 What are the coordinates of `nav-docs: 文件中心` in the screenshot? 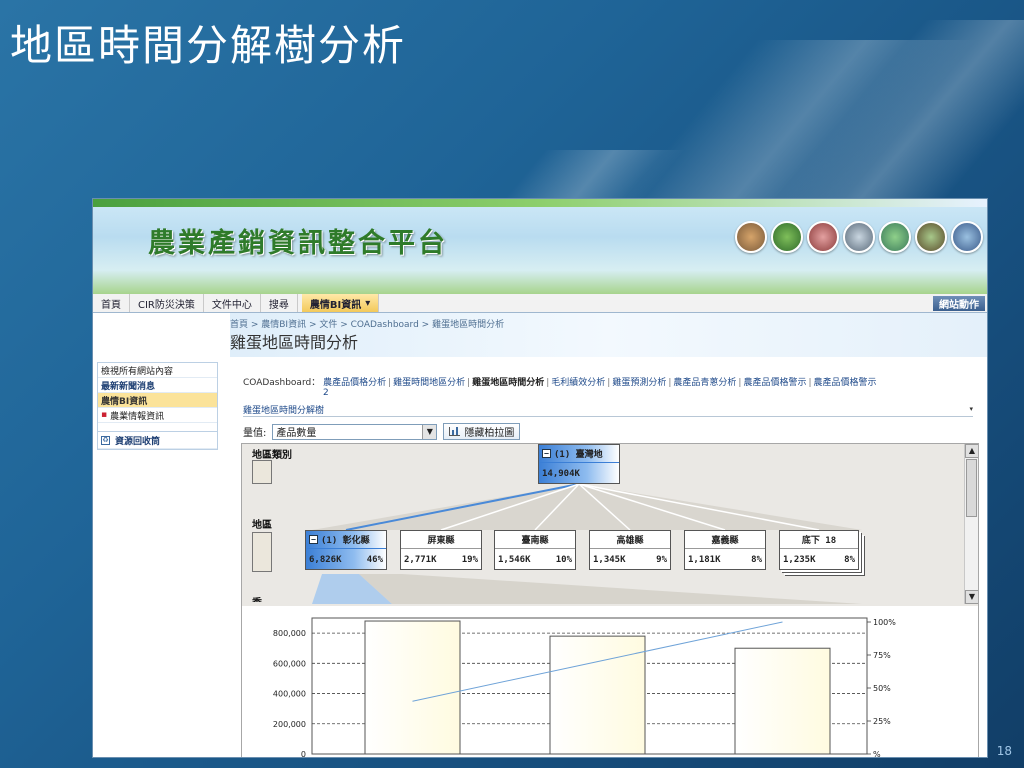 It's located at (232, 303).